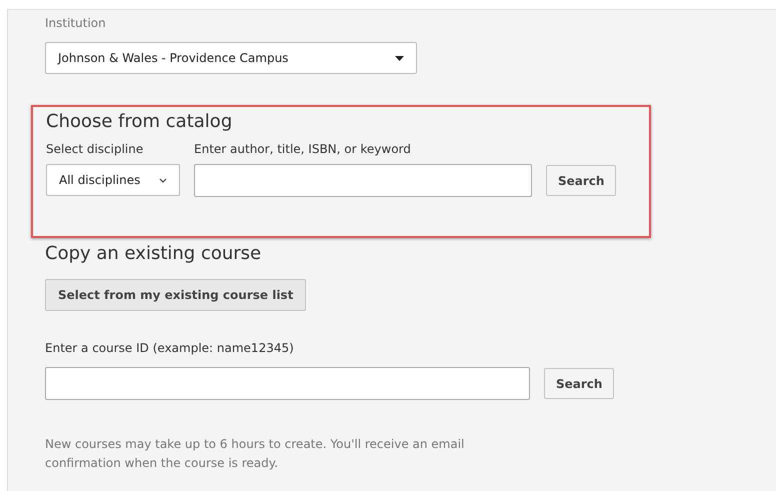 This screenshot has height=491, width=776. I want to click on chevron-down-icon, so click(163, 180).